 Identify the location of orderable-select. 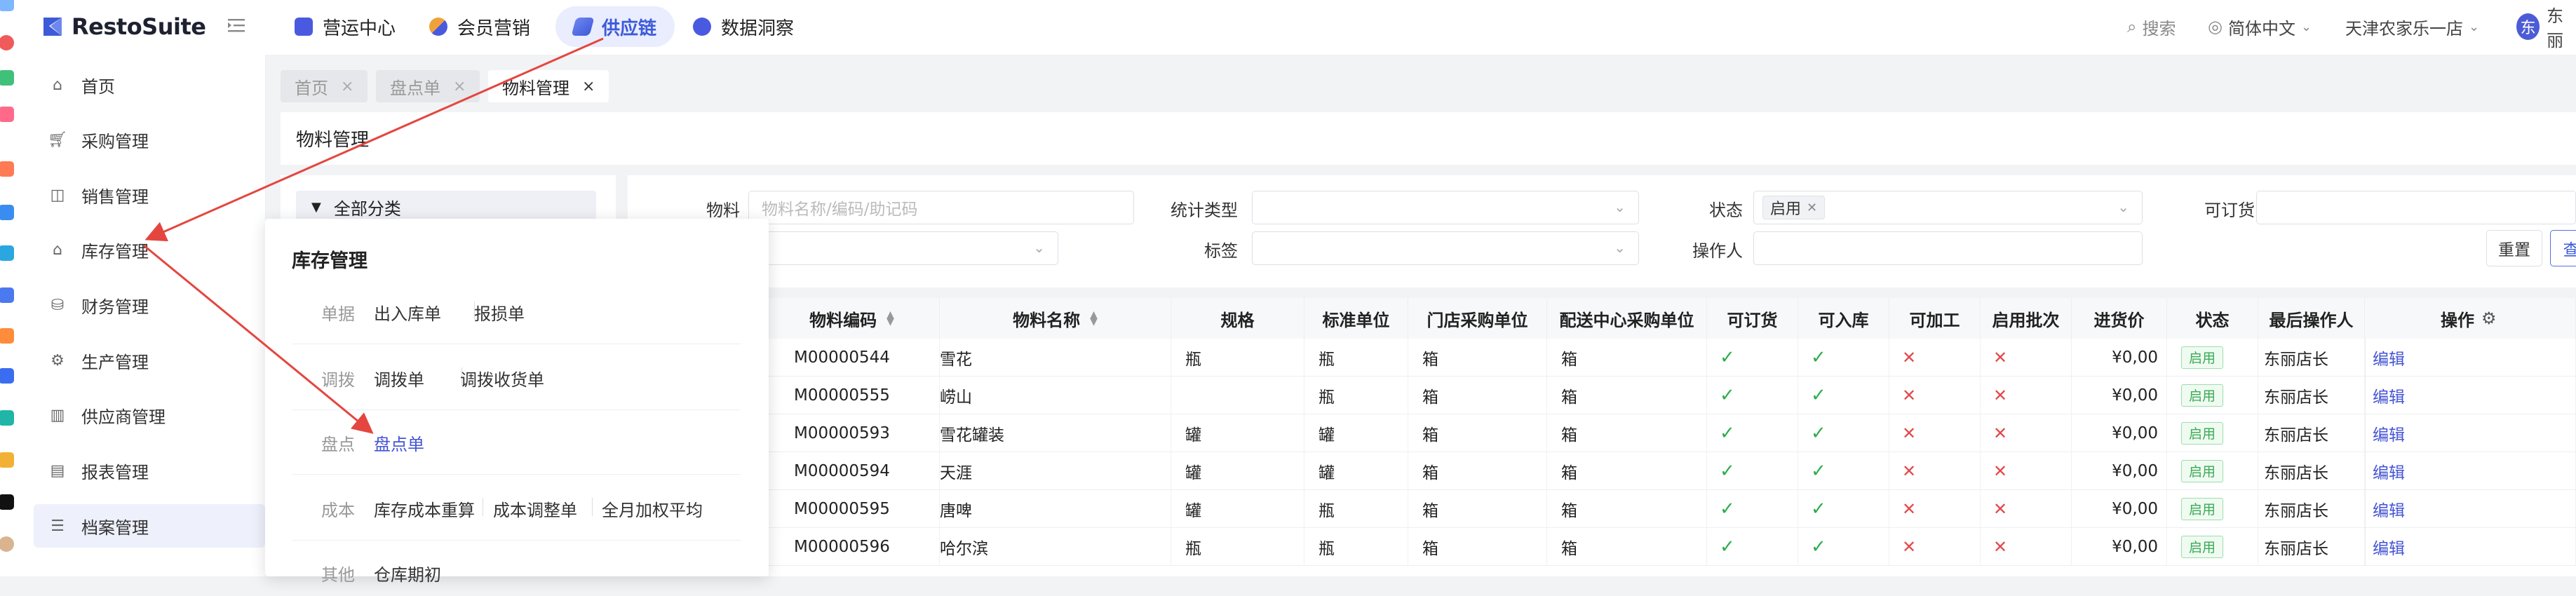
(2416, 207).